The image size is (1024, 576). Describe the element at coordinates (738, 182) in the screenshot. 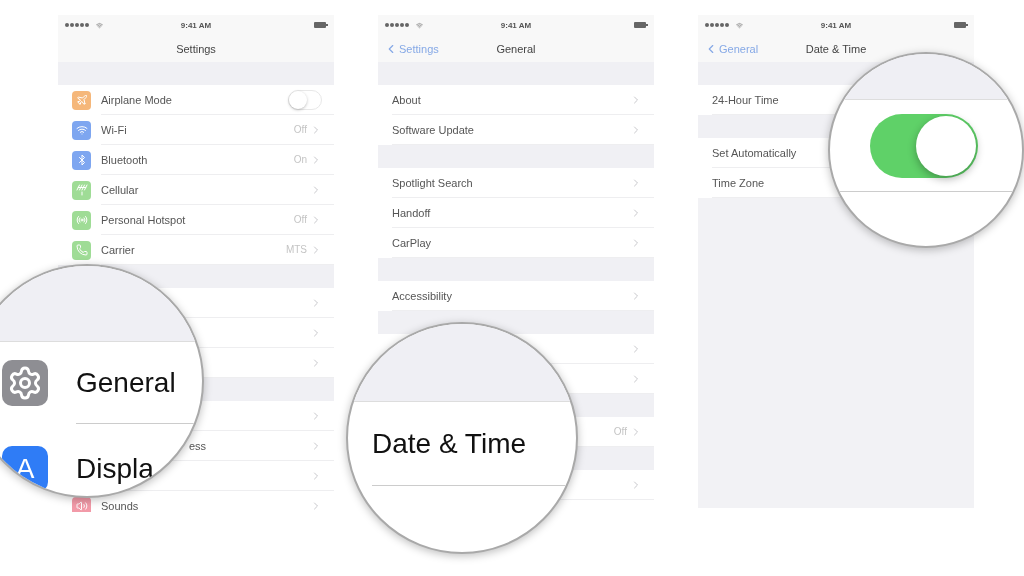

I see `row-label: Time Zone` at that location.